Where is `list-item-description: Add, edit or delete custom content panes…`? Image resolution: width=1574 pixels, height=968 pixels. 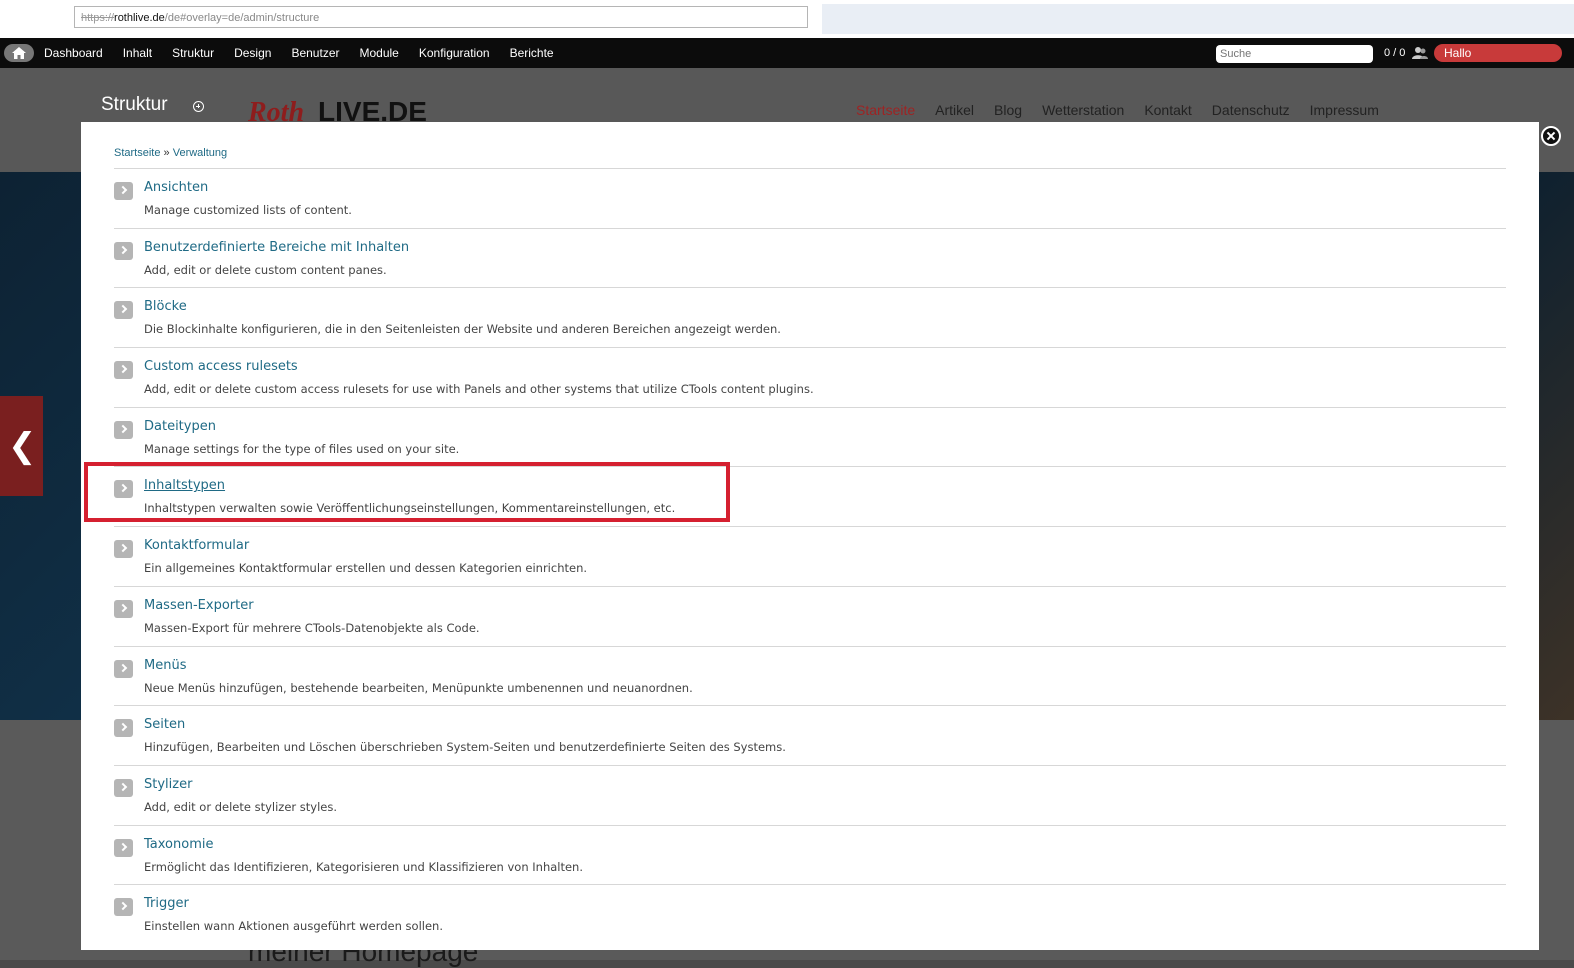
list-item-description: Add, edit or delete custom content panes… is located at coordinates (265, 269).